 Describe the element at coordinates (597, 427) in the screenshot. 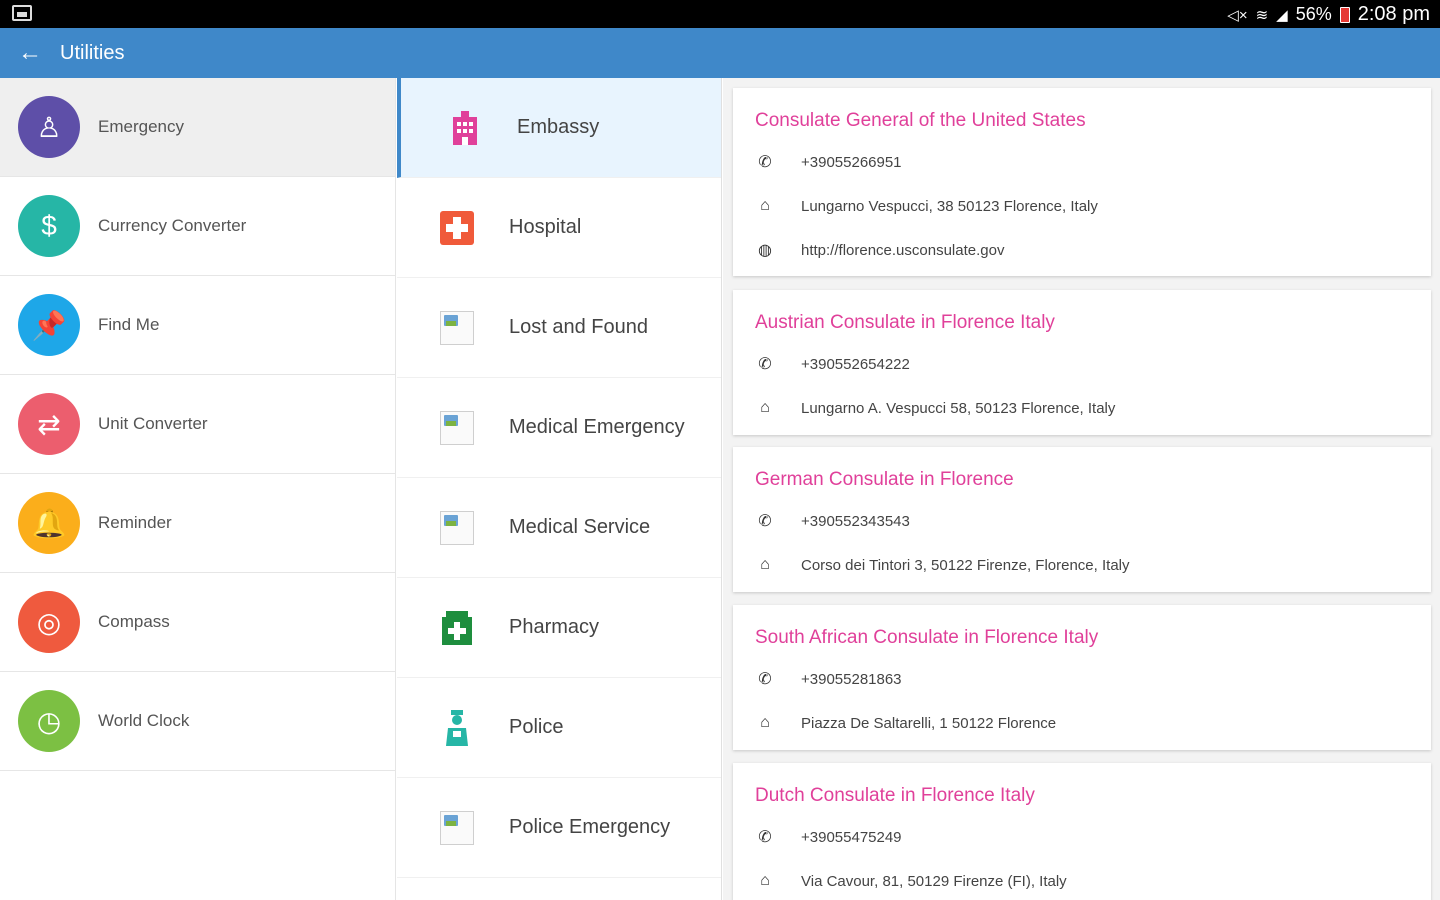

I see `category-label: Medical Emergency` at that location.